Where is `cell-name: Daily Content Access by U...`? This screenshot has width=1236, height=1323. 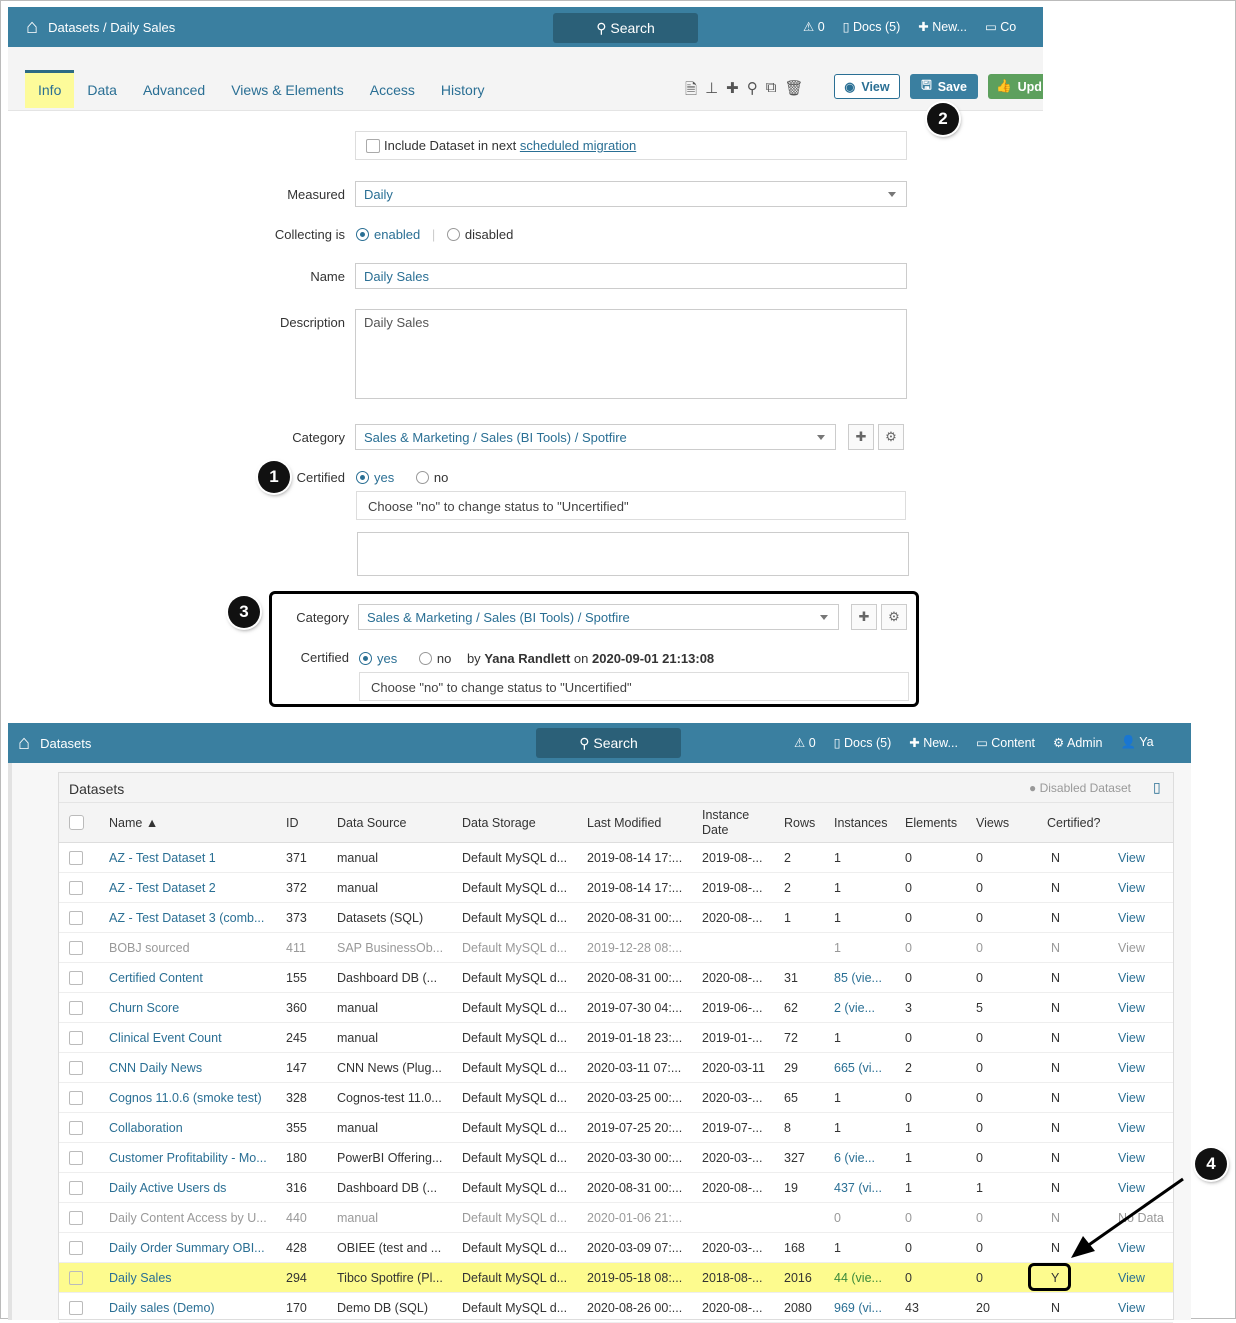
cell-name: Daily Content Access by U... is located at coordinates (188, 1218).